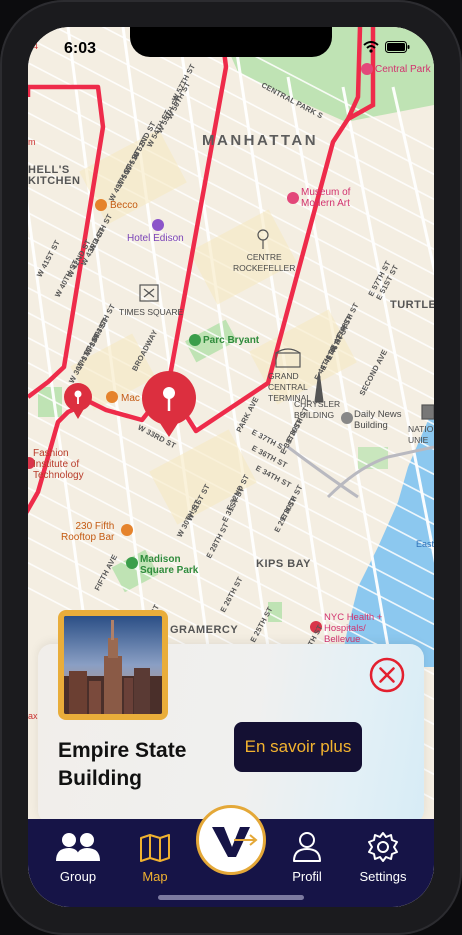 The width and height of the screenshot is (462, 935). I want to click on home-indicator, so click(231, 897).